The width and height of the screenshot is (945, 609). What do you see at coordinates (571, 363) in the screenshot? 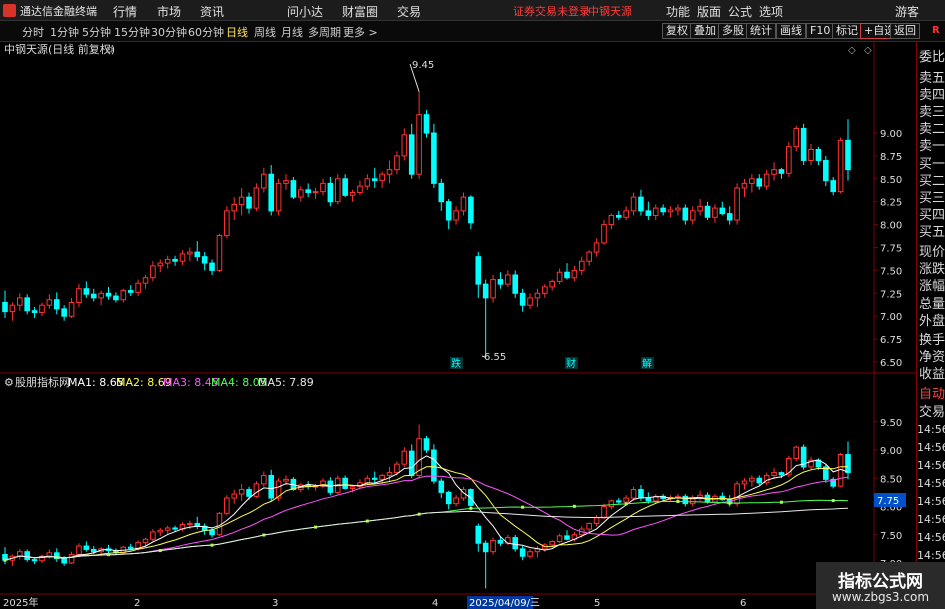
I see `event-marker-finance: 财` at bounding box center [571, 363].